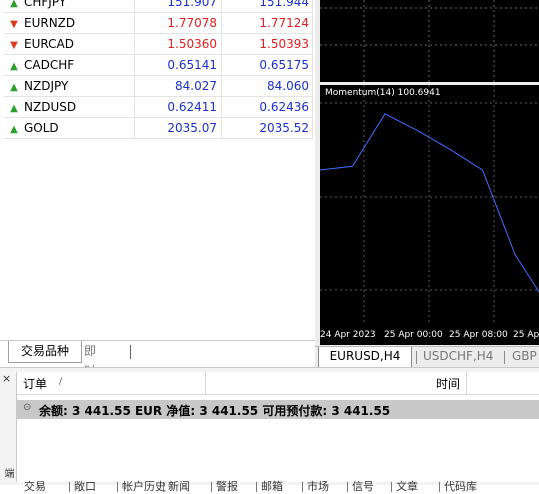 Image resolution: width=539 pixels, height=494 pixels. What do you see at coordinates (267, 6) in the screenshot?
I see `ask-cell: 151.944` at bounding box center [267, 6].